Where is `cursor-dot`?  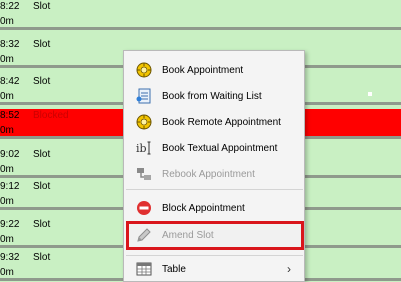 cursor-dot is located at coordinates (370, 94).